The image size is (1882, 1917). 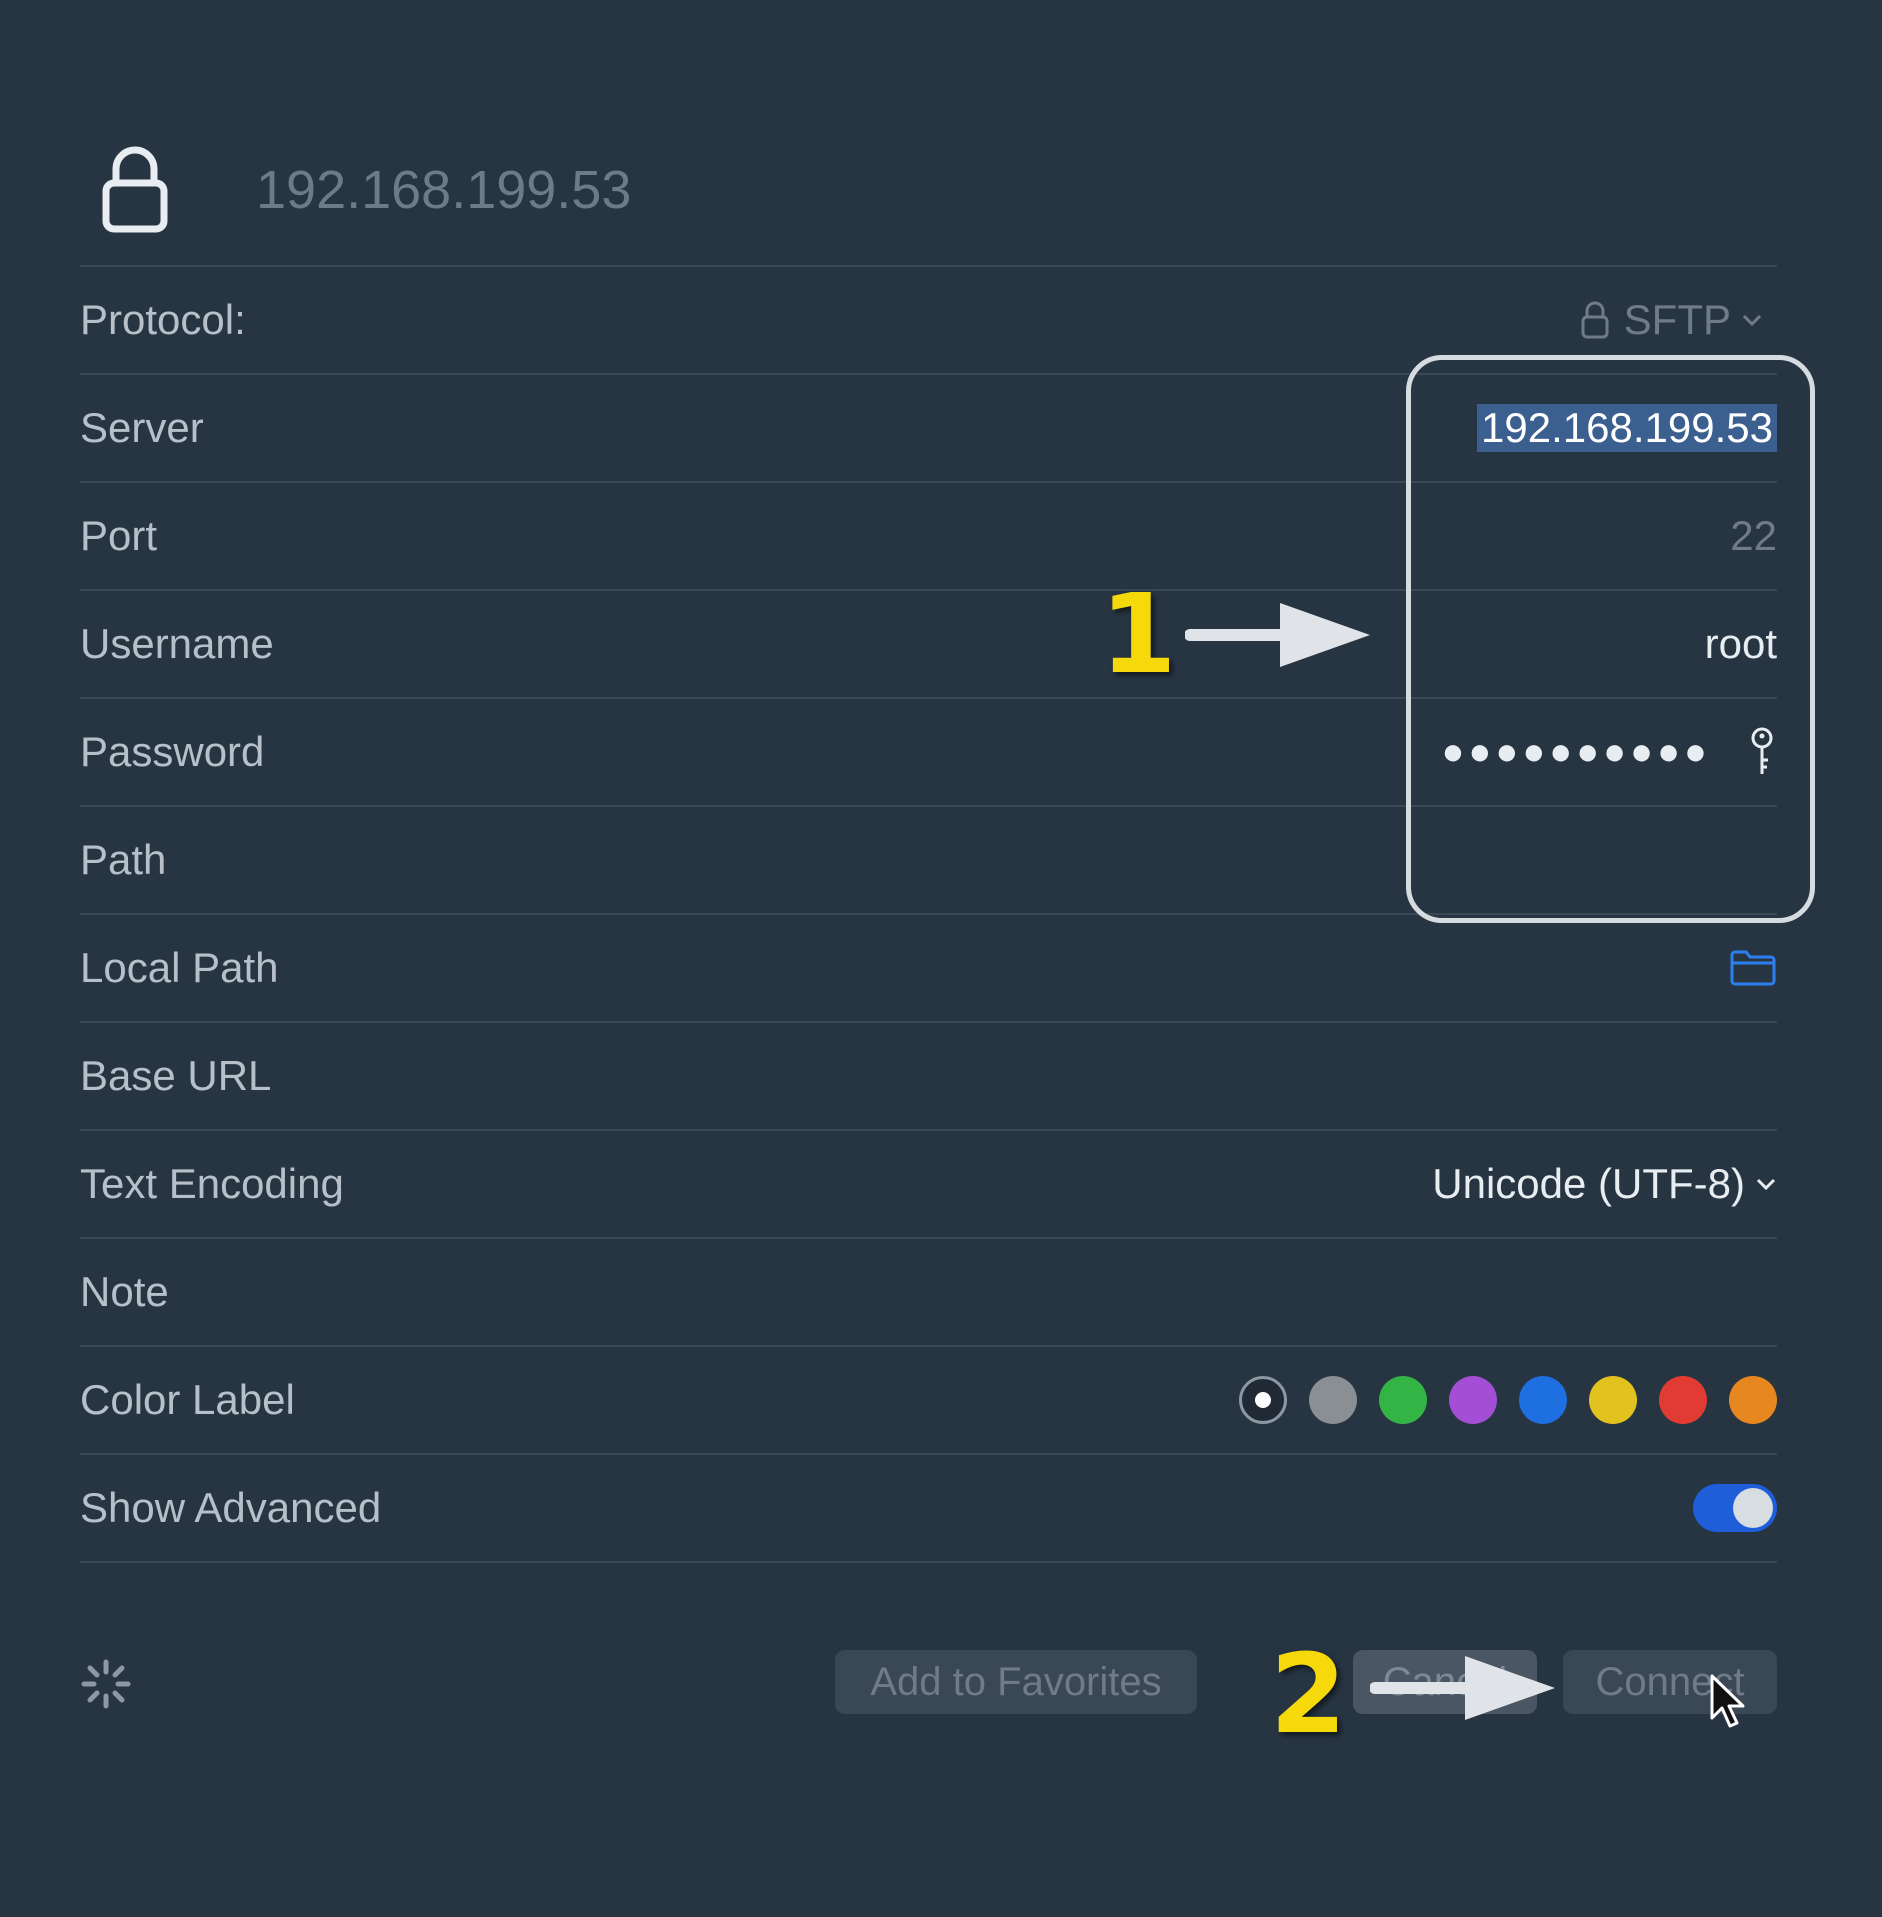 What do you see at coordinates (177, 643) in the screenshot?
I see `username-label: Username` at bounding box center [177, 643].